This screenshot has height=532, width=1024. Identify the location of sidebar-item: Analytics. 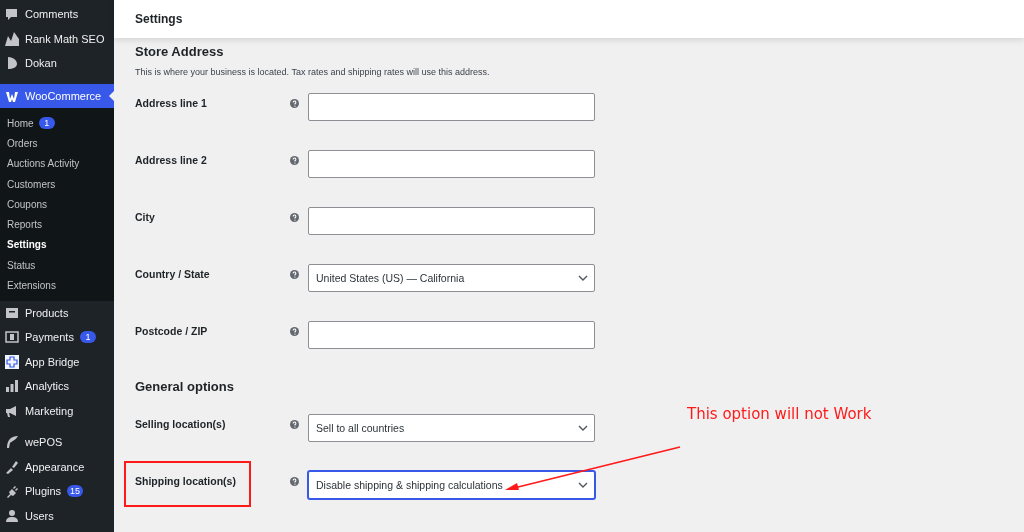
(57, 386).